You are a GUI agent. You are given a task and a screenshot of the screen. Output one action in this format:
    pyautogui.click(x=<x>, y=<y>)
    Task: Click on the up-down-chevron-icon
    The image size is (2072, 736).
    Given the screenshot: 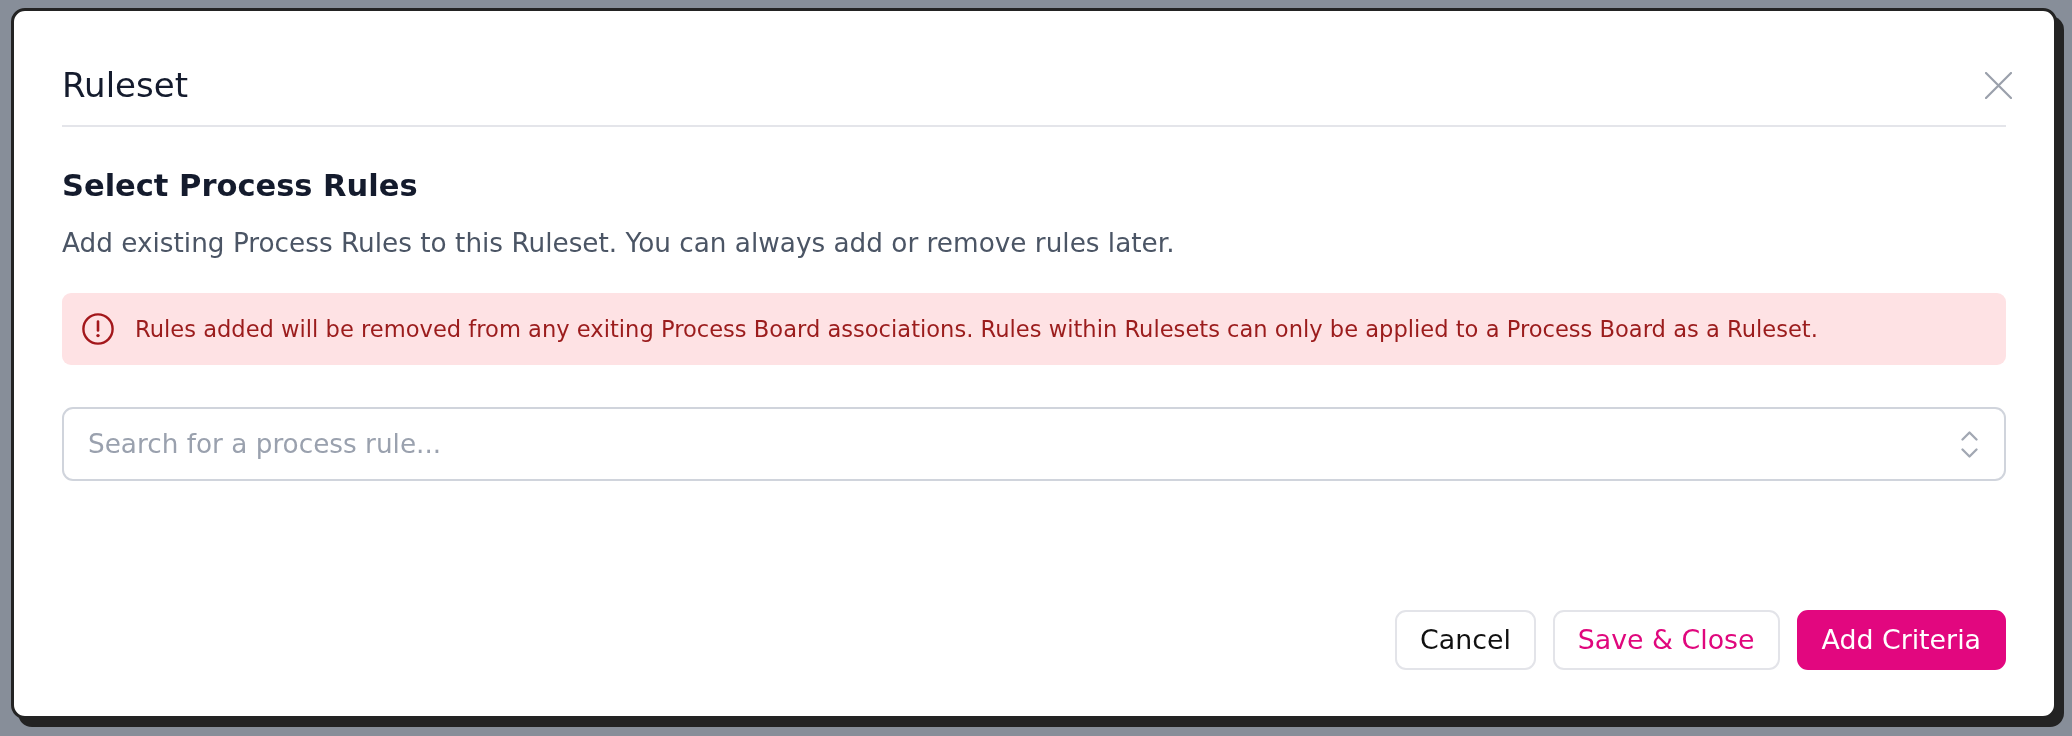 What is the action you would take?
    pyautogui.click(x=1969, y=444)
    